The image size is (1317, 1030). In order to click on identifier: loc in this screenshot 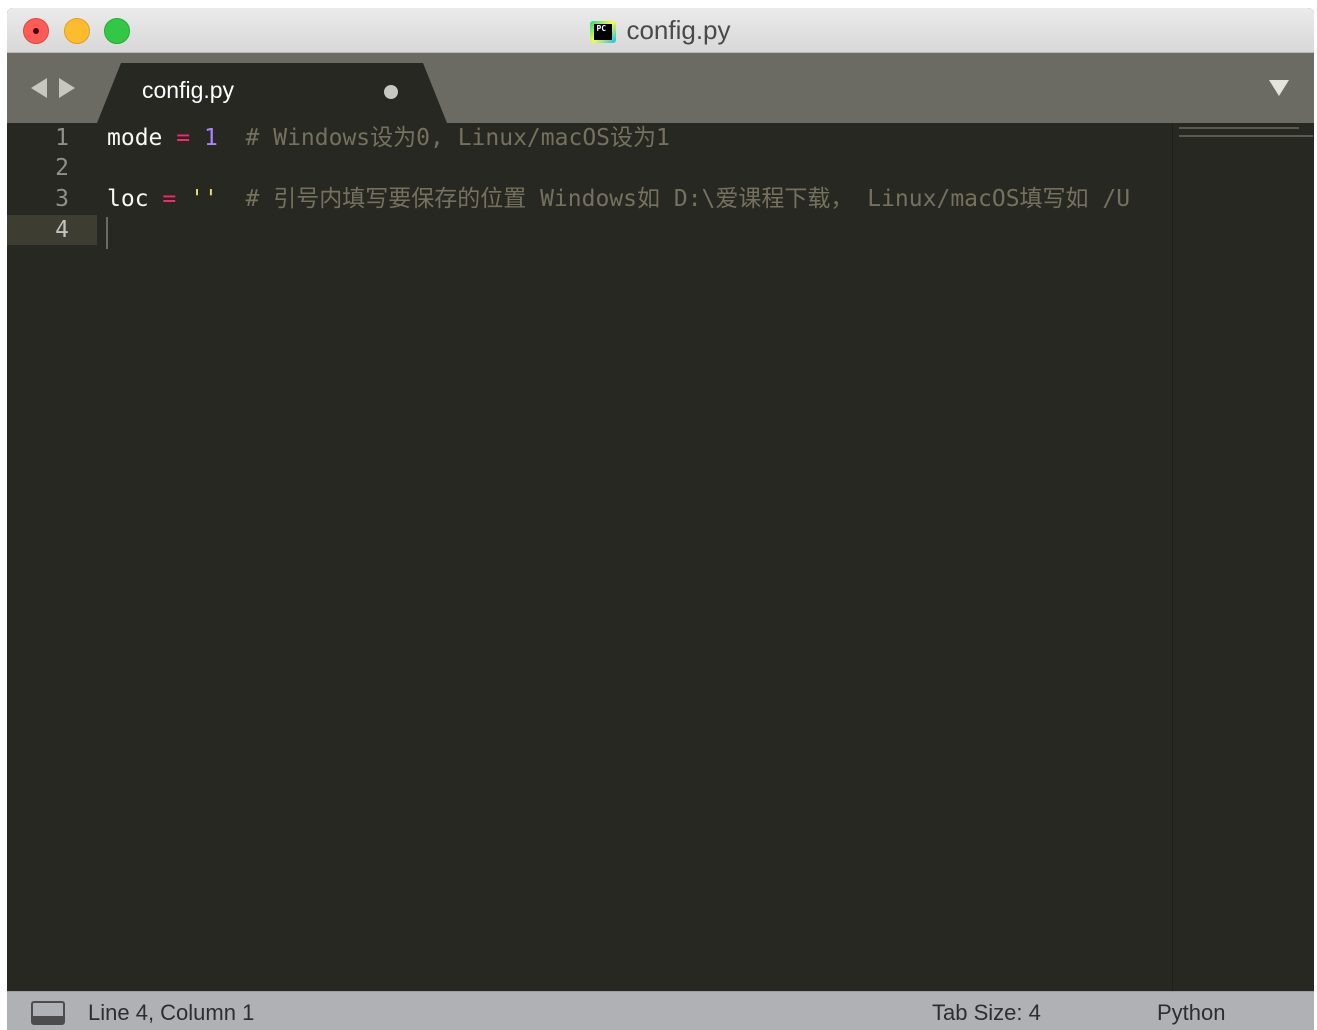, I will do `click(128, 199)`.